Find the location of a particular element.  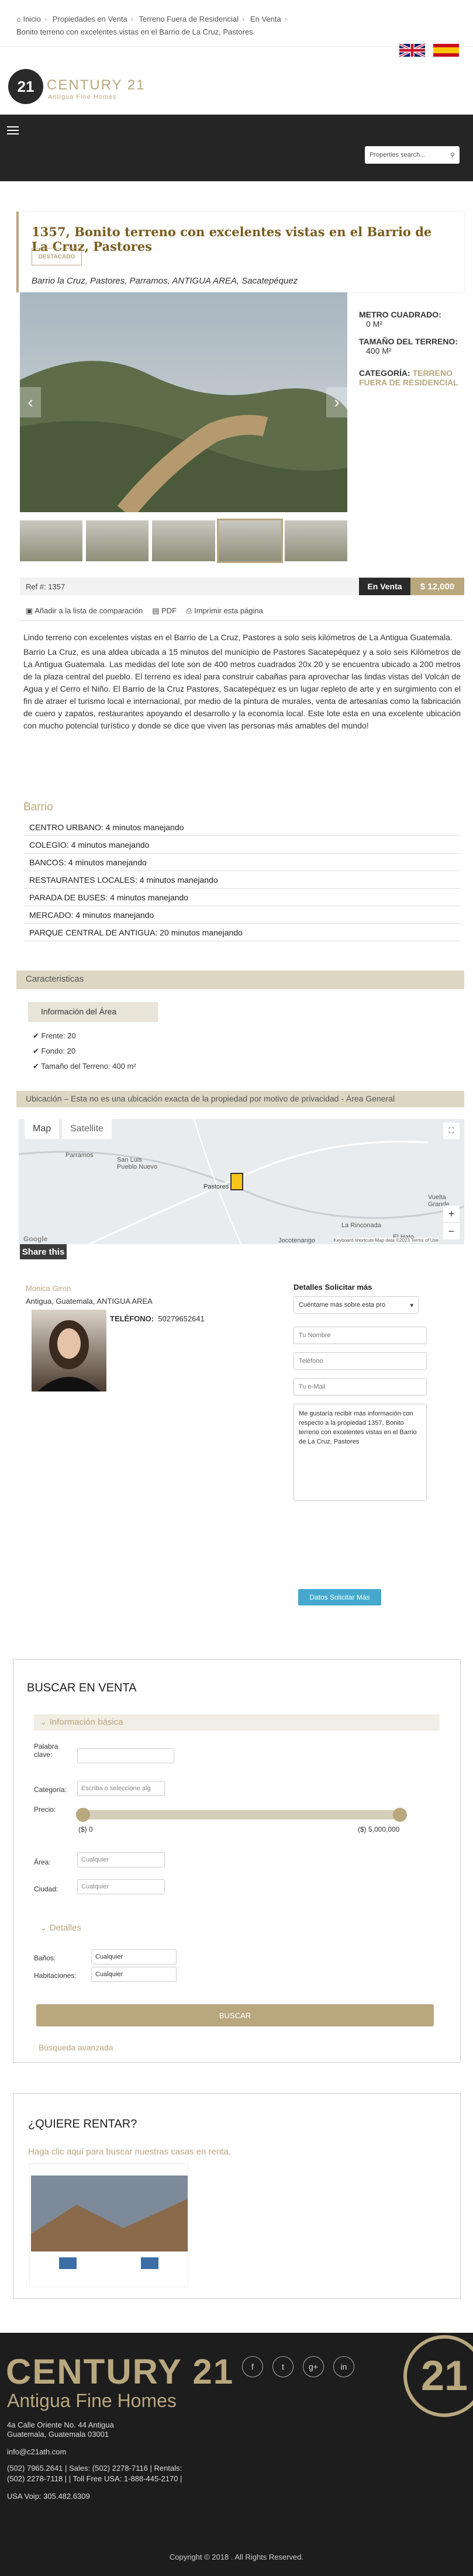

twitter-icon: t is located at coordinates (283, 2366).